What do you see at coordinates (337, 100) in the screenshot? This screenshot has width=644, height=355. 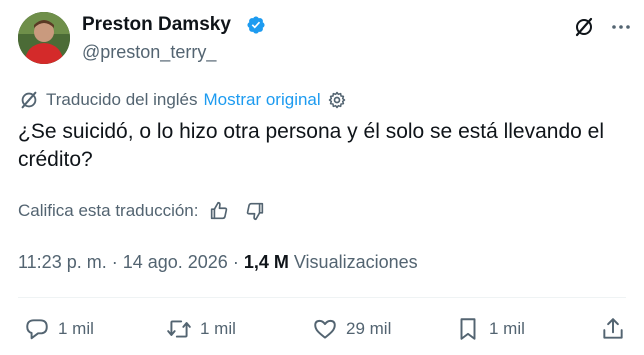 I see `translation-settings-icon` at bounding box center [337, 100].